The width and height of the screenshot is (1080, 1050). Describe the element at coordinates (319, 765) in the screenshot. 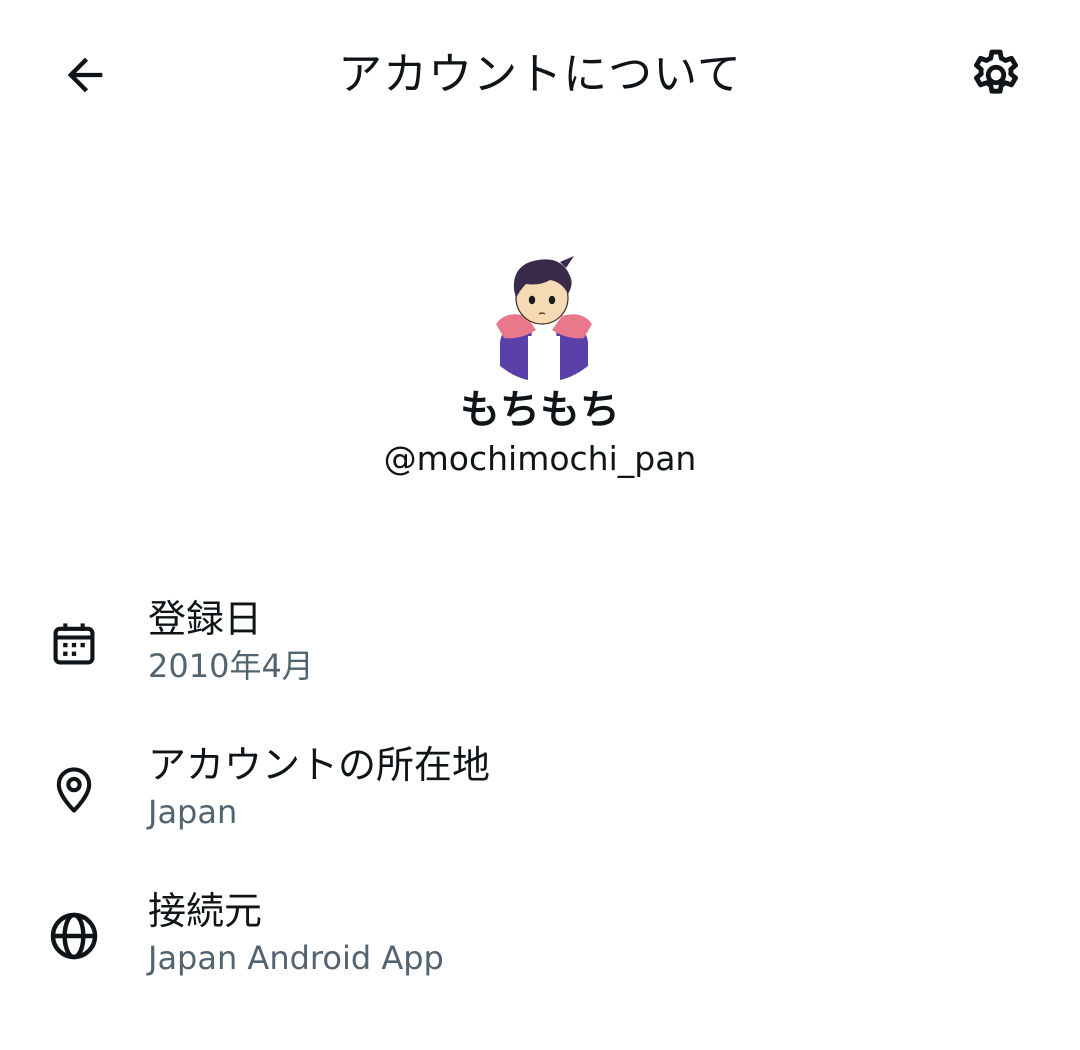

I see `info-label: アカウントの所在地` at that location.